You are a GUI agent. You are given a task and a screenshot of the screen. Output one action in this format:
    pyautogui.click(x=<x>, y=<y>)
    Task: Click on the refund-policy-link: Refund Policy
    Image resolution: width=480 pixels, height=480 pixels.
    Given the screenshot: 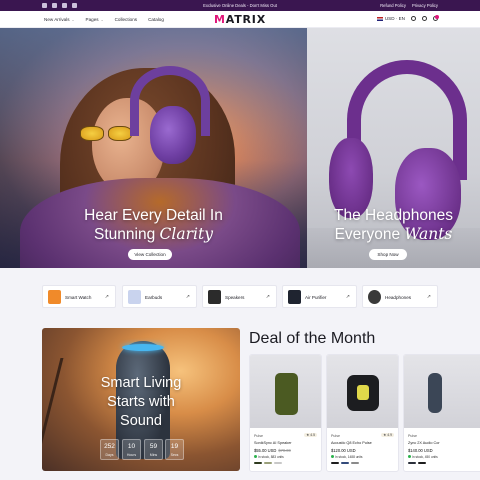 What is the action you would take?
    pyautogui.click(x=393, y=5)
    